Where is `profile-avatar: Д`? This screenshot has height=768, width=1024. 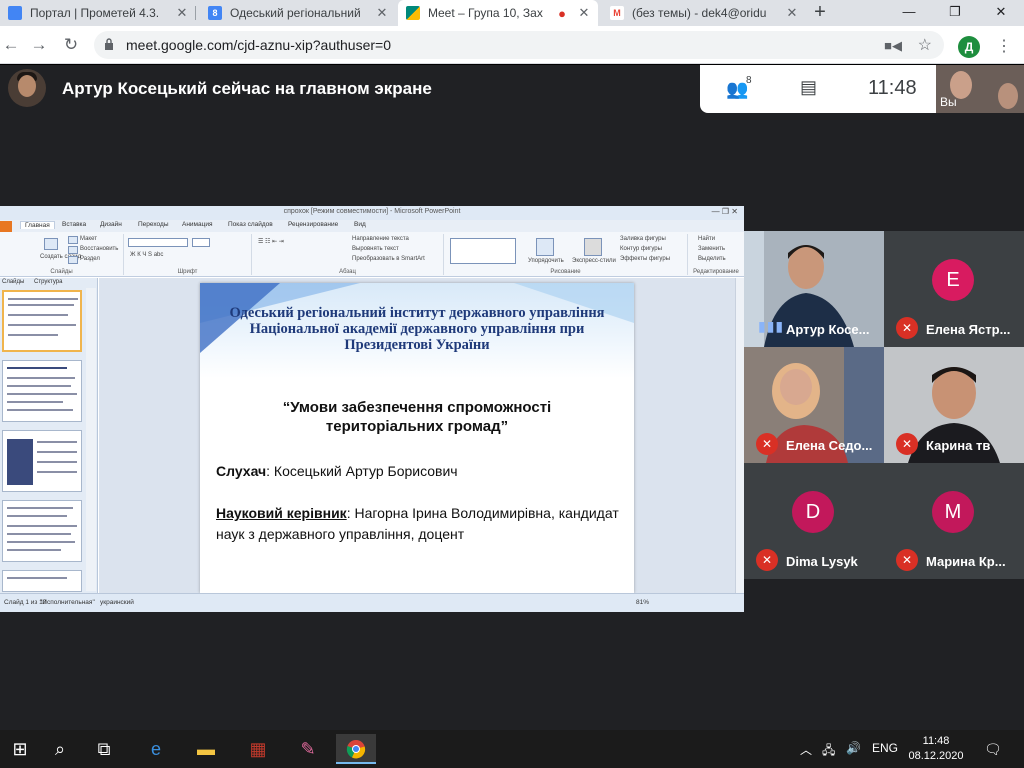
profile-avatar: Д is located at coordinates (969, 47).